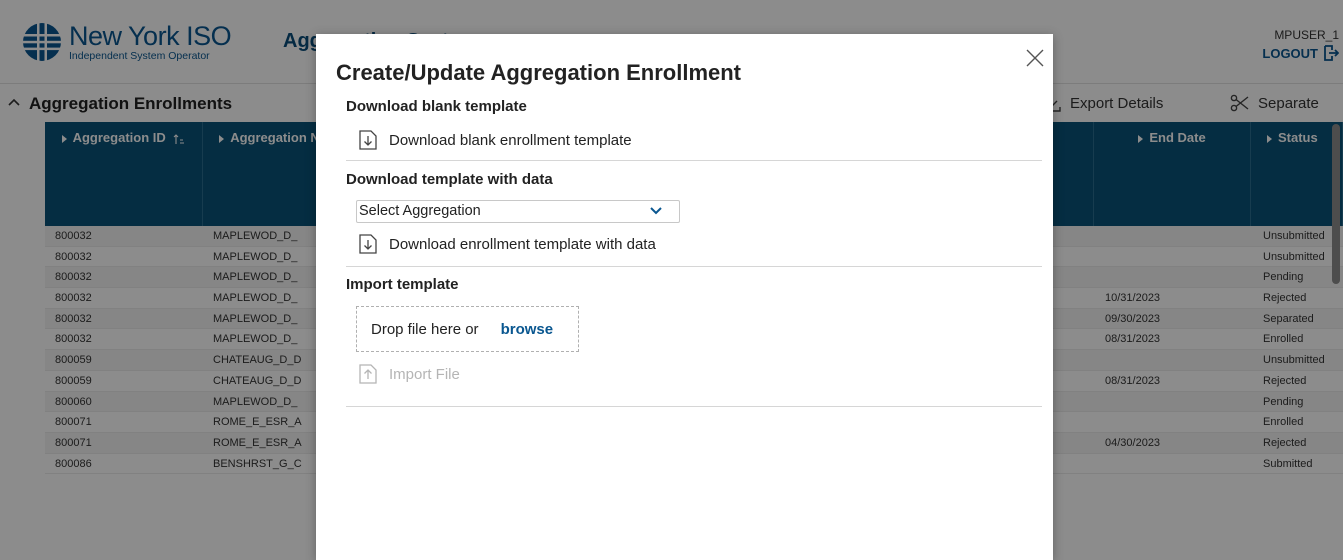  Describe the element at coordinates (368, 374) in the screenshot. I see `file-upload-icon` at that location.